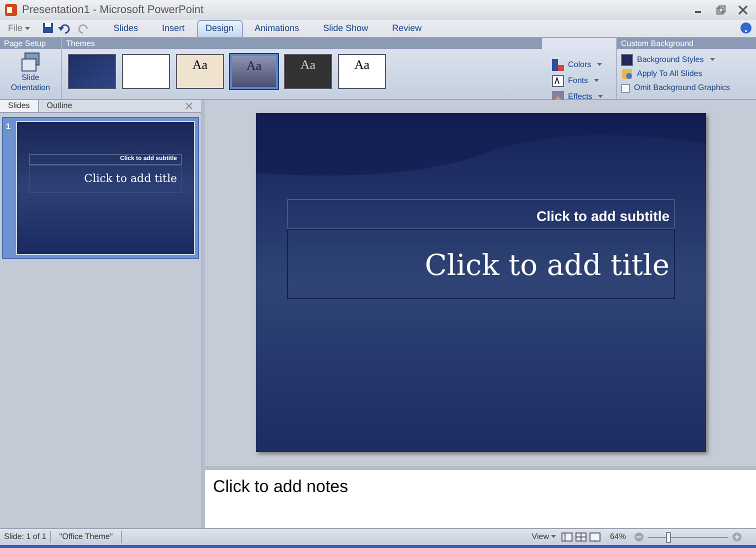 The height and width of the screenshot is (548, 756). I want to click on ribbon-tab: Slide Show, so click(345, 28).